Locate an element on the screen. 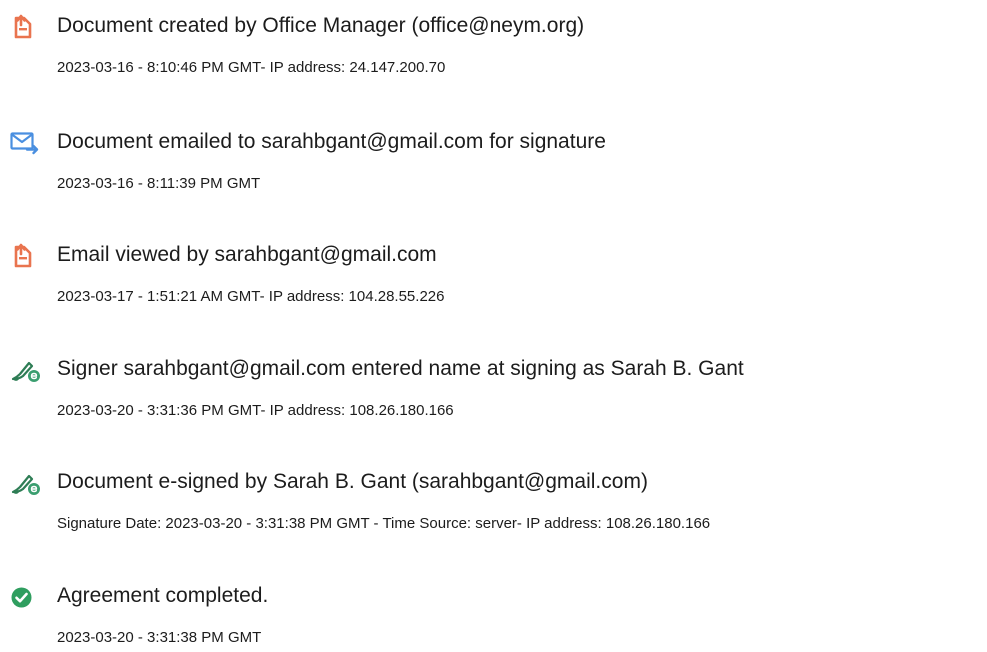 This screenshot has width=987, height=652. check-circle-icon is located at coordinates (26, 597).